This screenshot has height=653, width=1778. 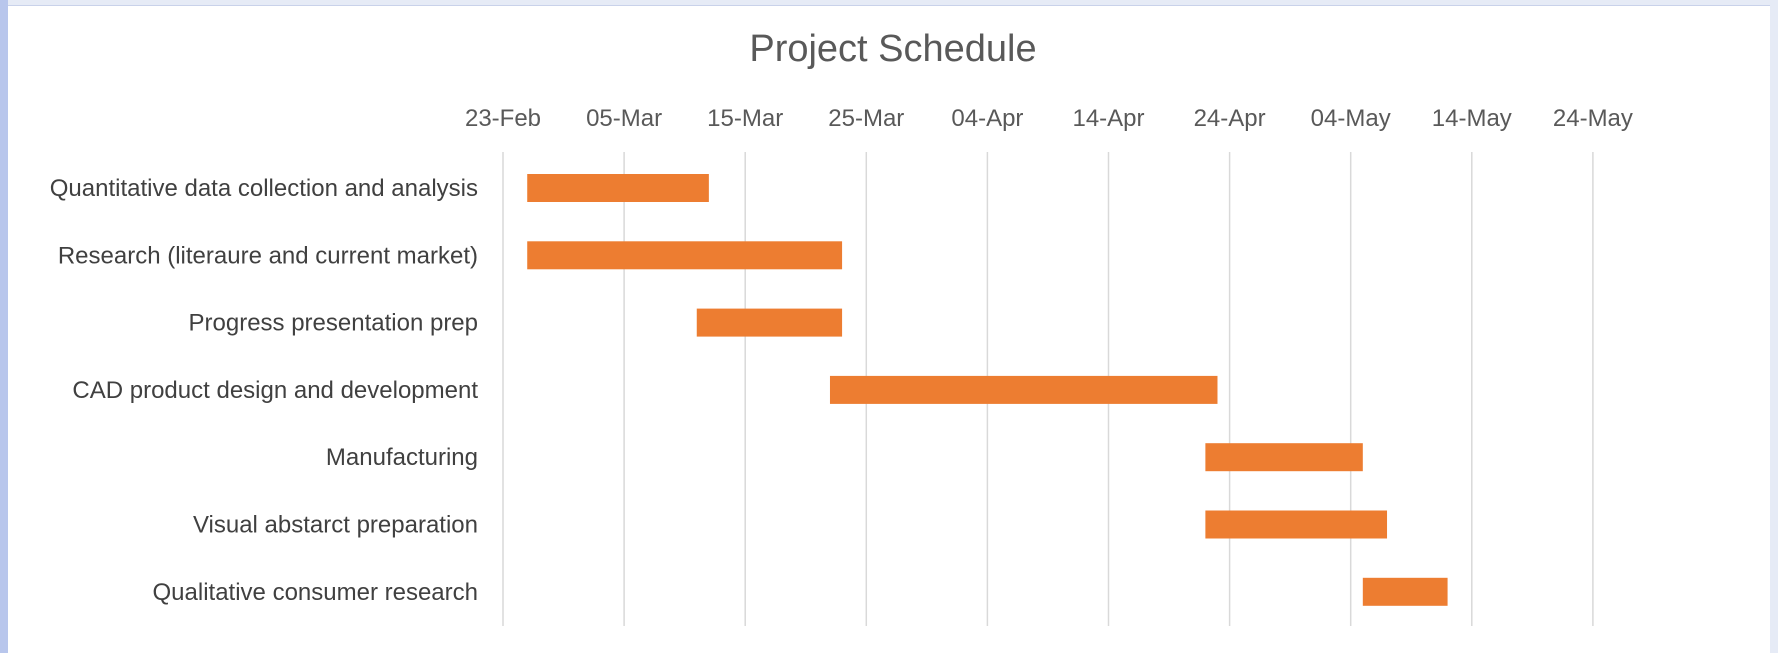 I want to click on task-label: CAD product design and development, so click(x=275, y=390).